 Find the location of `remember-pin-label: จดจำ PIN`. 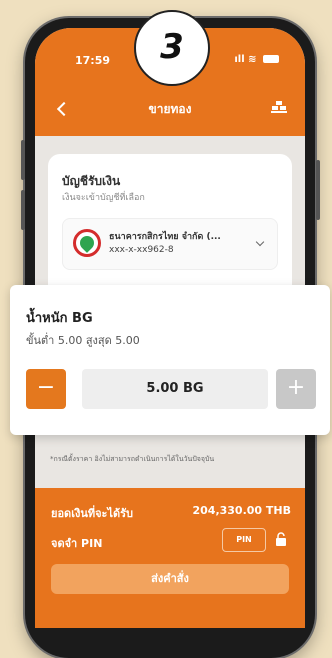

remember-pin-label: จดจำ PIN is located at coordinates (77, 543).